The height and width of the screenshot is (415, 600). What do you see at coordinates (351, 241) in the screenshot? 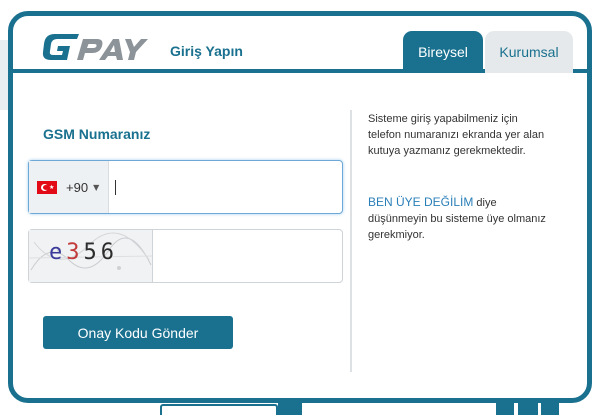
I see `vertical-divider` at bounding box center [351, 241].